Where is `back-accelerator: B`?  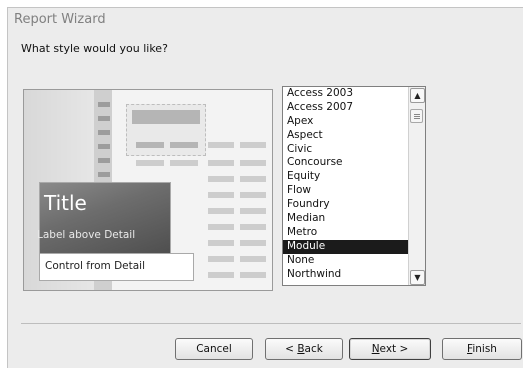 back-accelerator: B is located at coordinates (301, 349).